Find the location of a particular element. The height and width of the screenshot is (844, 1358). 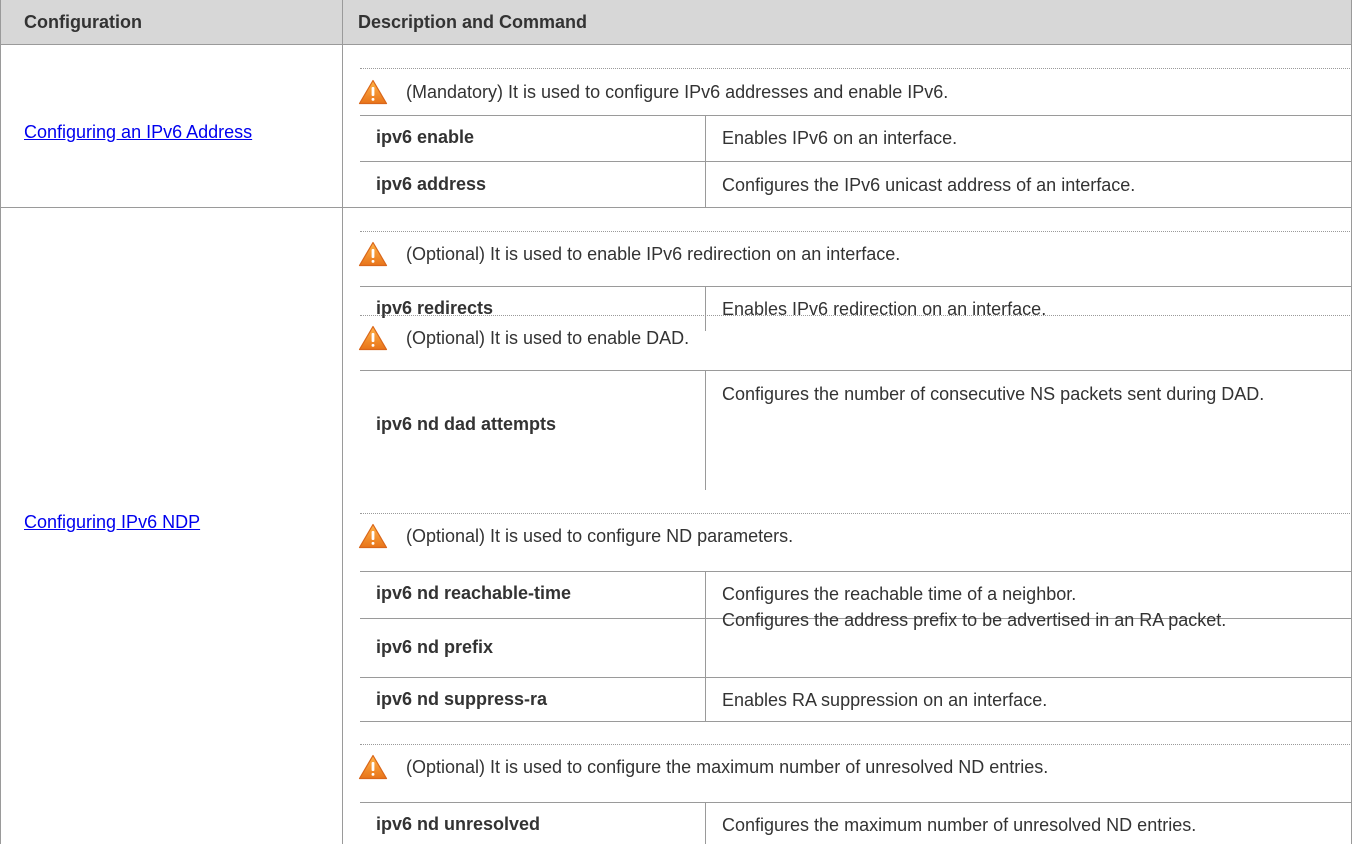

description: Enables IPv6 on an interface. is located at coordinates (840, 138).